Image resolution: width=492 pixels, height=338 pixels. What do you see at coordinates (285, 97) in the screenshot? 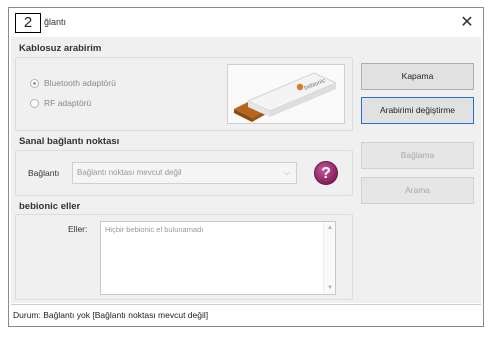
I see `usb-dongle-icon: bebionic` at bounding box center [285, 97].